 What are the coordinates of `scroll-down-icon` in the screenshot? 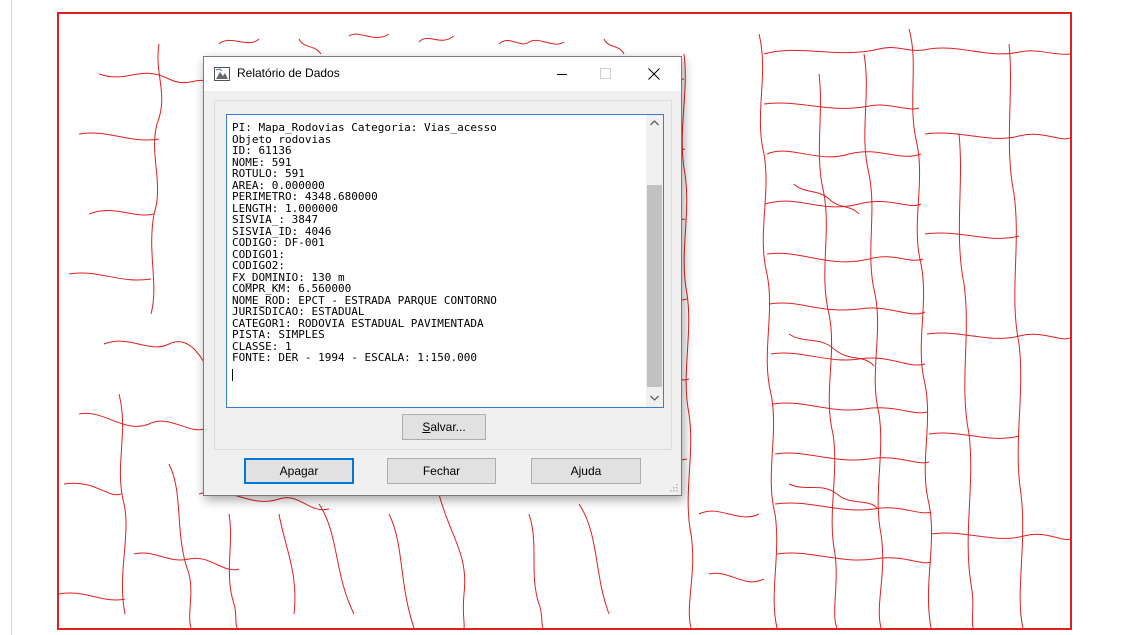 It's located at (654, 398).